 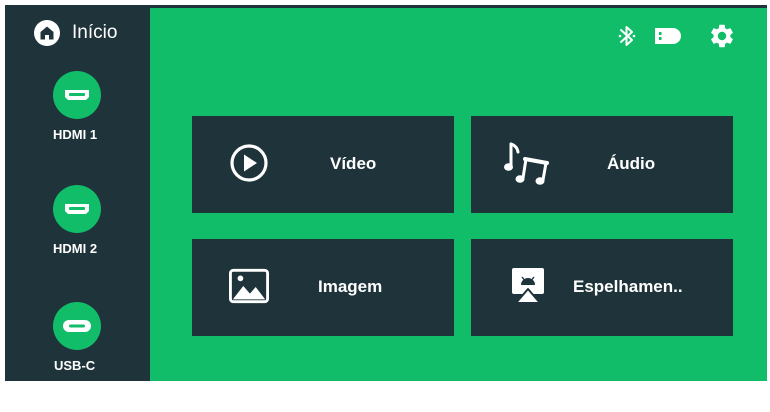 What do you see at coordinates (75, 365) in the screenshot?
I see `source-label: USB-C` at bounding box center [75, 365].